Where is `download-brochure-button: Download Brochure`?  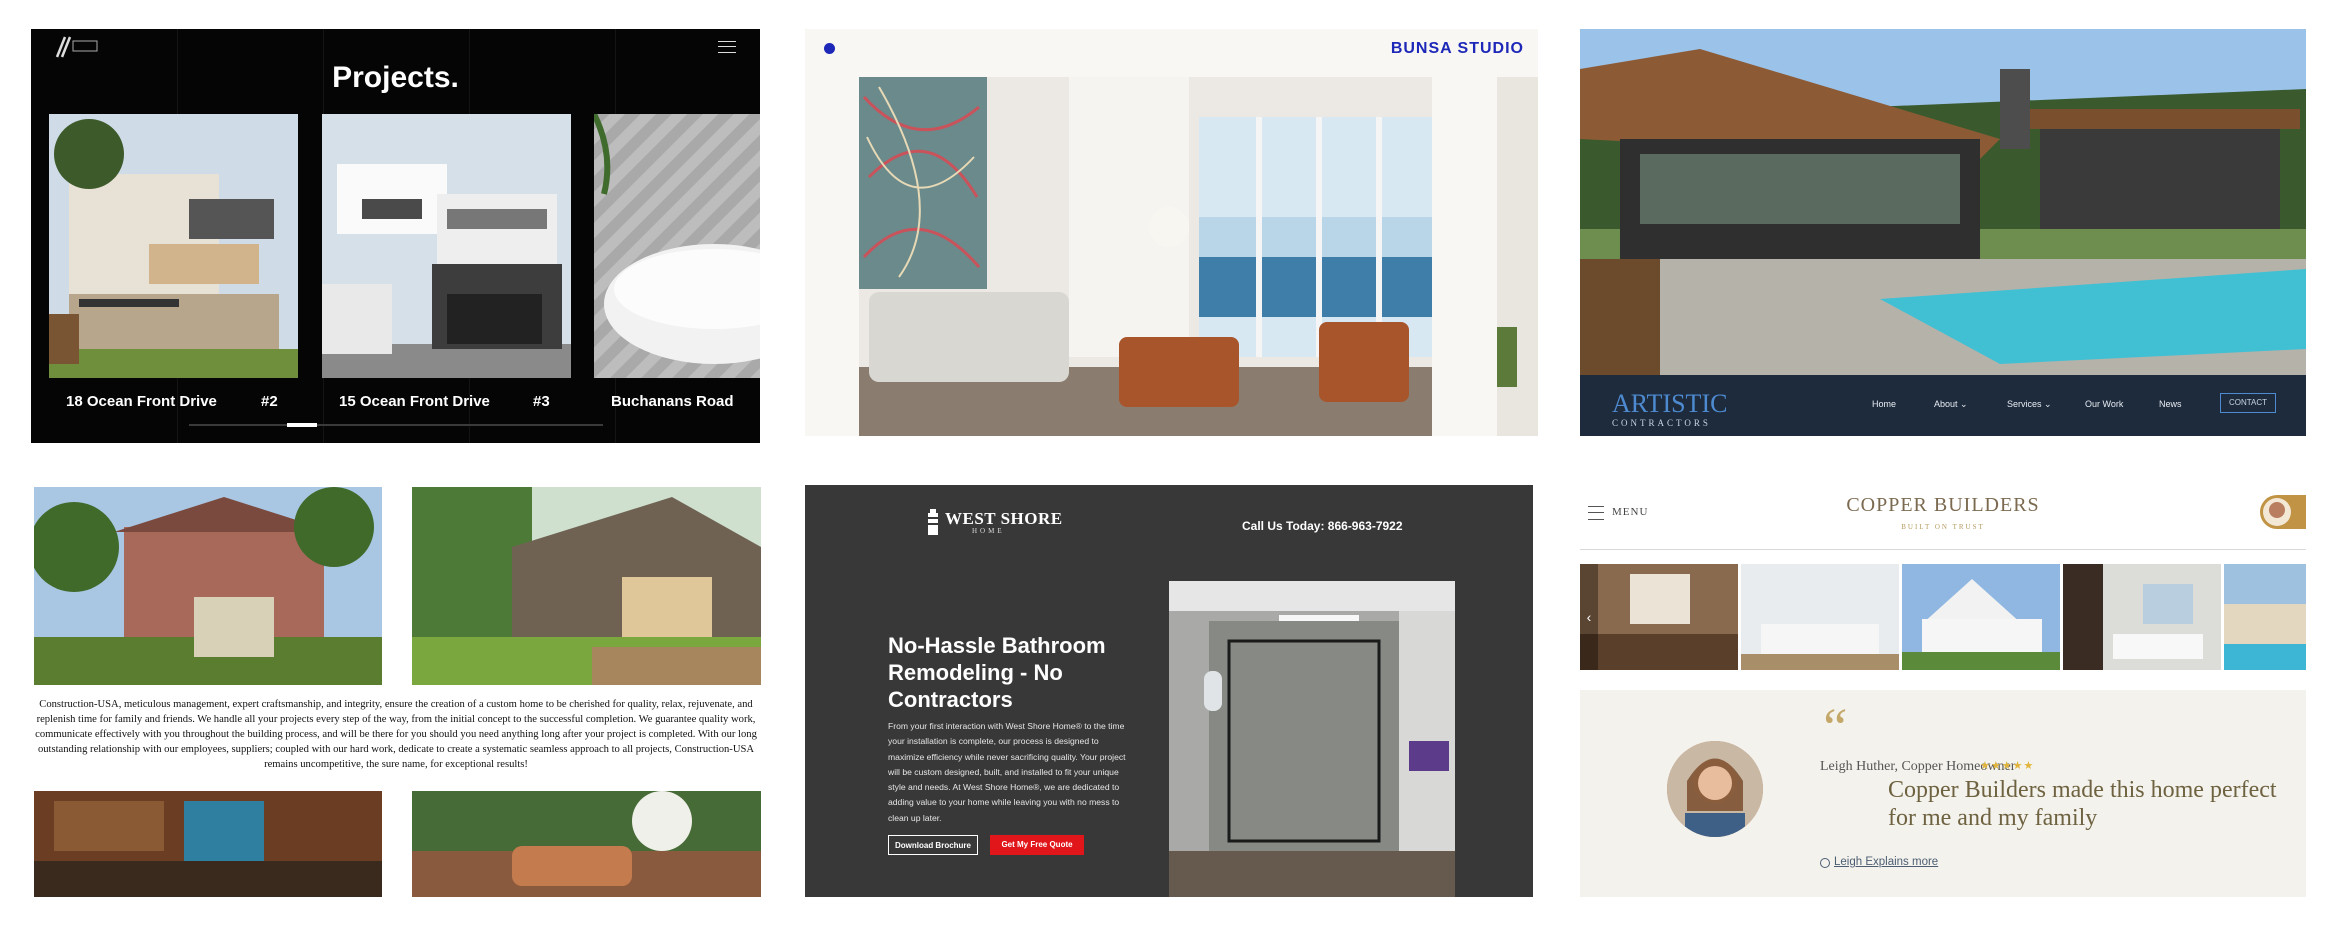
download-brochure-button: Download Brochure is located at coordinates (933, 845).